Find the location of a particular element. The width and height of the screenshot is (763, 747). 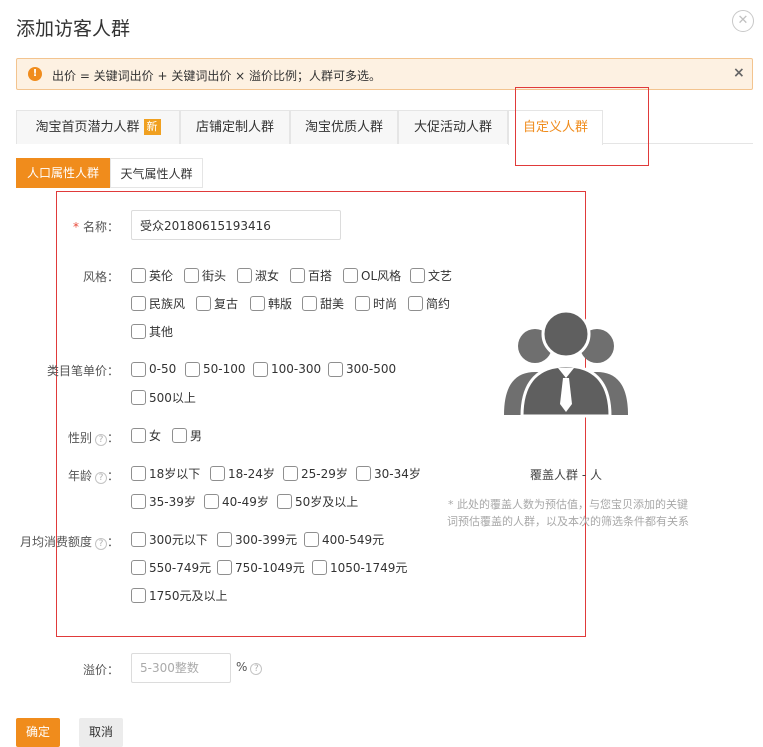

style-checkbox-literary: 文艺 is located at coordinates (431, 275).